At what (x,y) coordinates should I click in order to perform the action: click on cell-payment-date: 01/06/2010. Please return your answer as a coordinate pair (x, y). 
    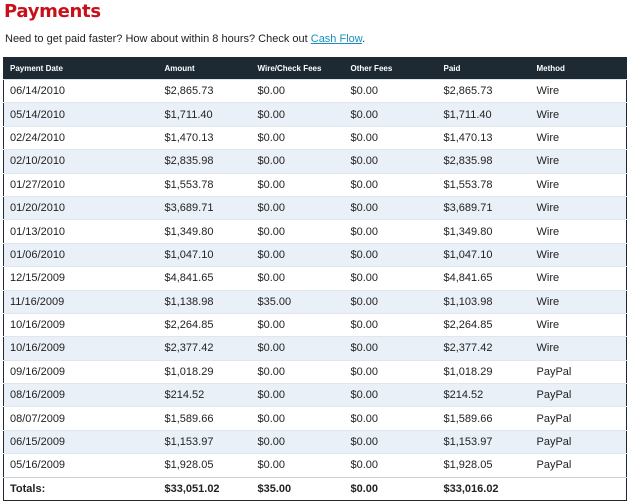
    Looking at the image, I should click on (81, 254).